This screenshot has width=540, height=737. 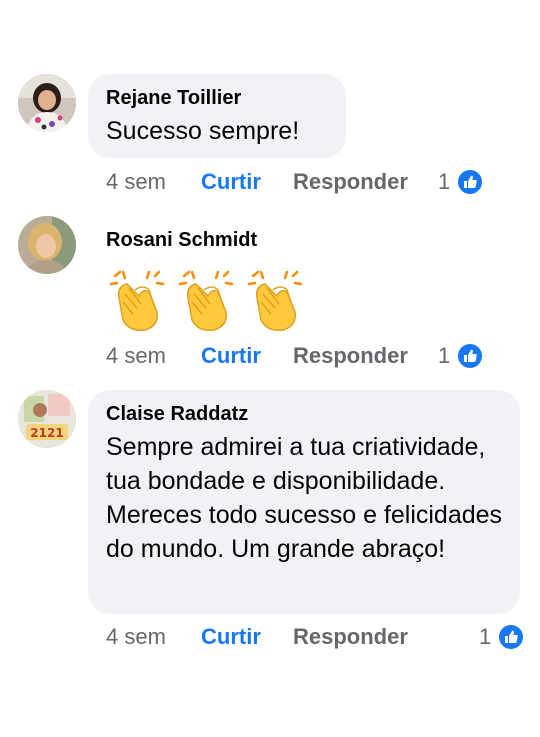 What do you see at coordinates (46, 433) in the screenshot?
I see `svg-text: 2121` at bounding box center [46, 433].